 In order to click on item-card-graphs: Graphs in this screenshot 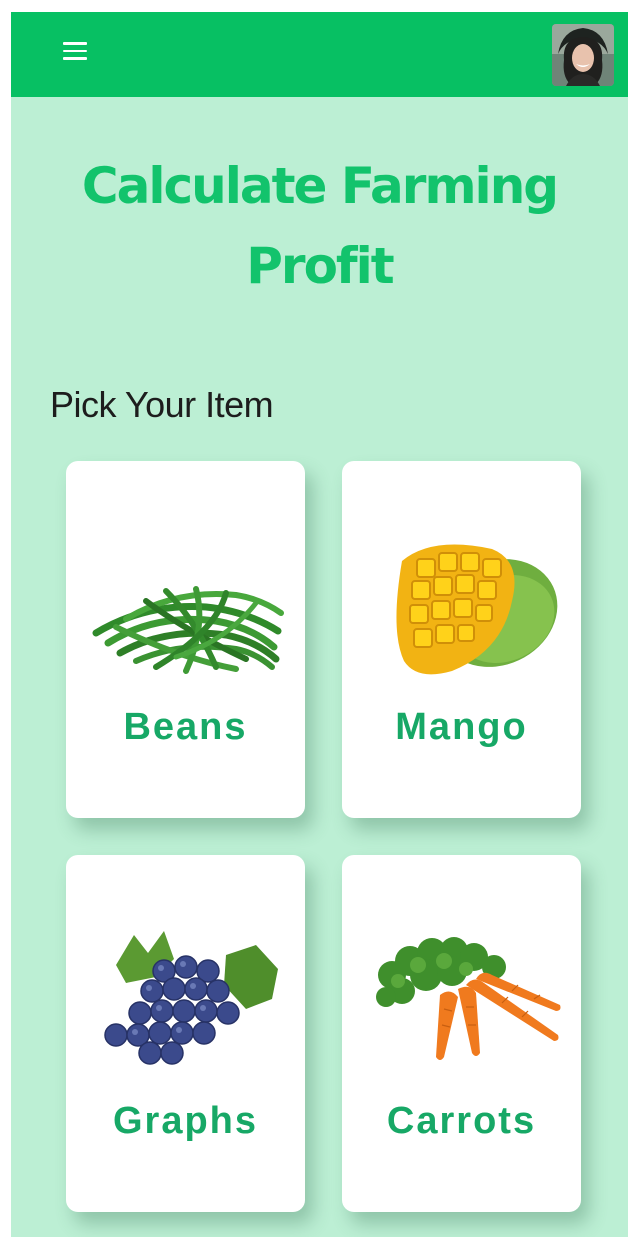, I will do `click(185, 1033)`.